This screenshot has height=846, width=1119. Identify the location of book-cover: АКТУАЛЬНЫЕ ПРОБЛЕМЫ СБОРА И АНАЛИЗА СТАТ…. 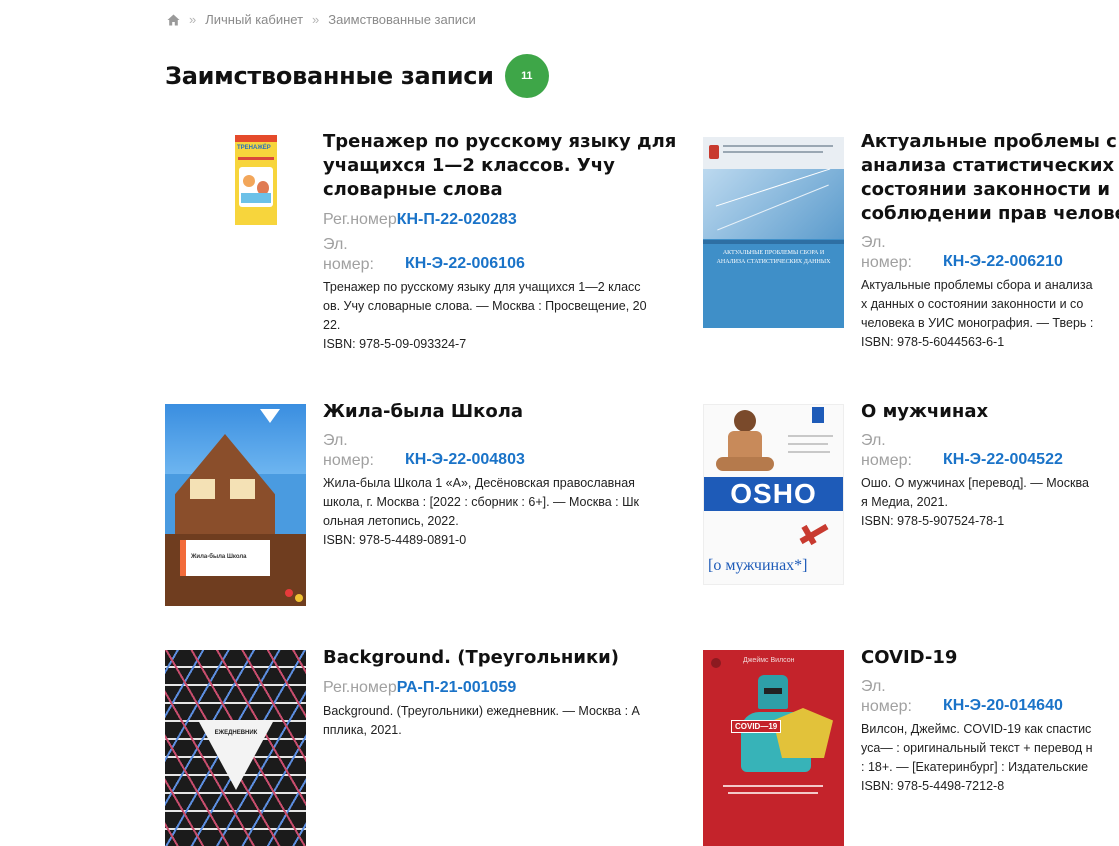
(773, 232).